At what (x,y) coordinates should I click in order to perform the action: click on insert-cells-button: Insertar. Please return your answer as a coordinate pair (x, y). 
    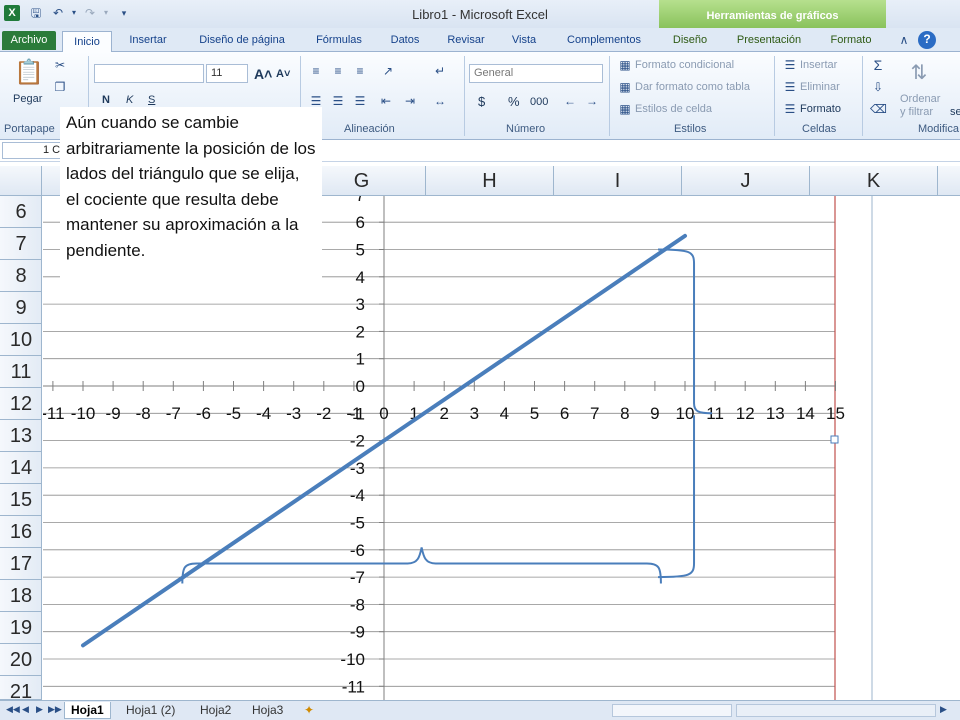
    Looking at the image, I should click on (818, 65).